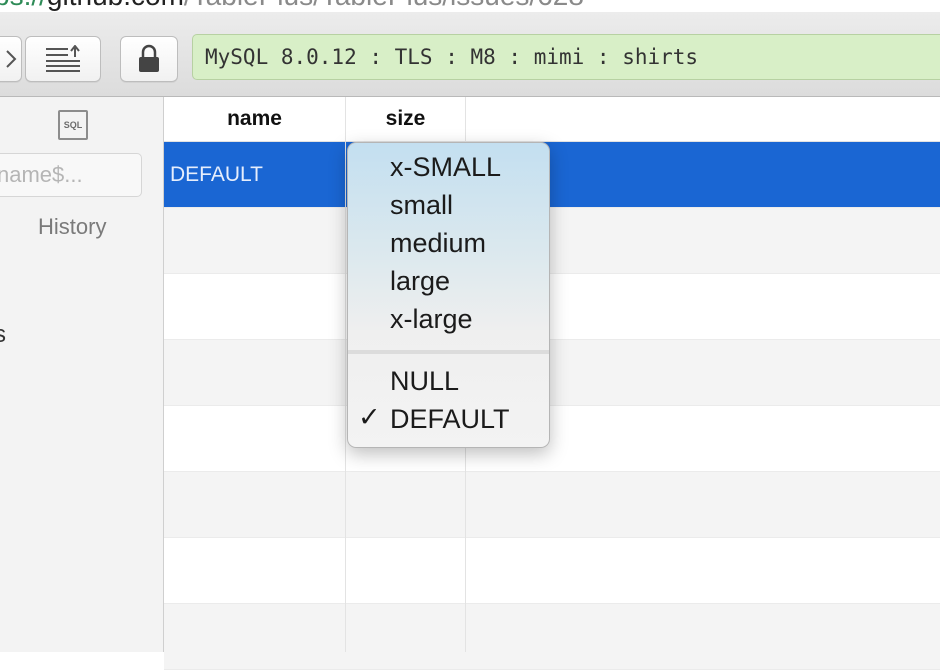 This screenshot has width=940, height=670. I want to click on menu-item-null: NULL, so click(424, 381).